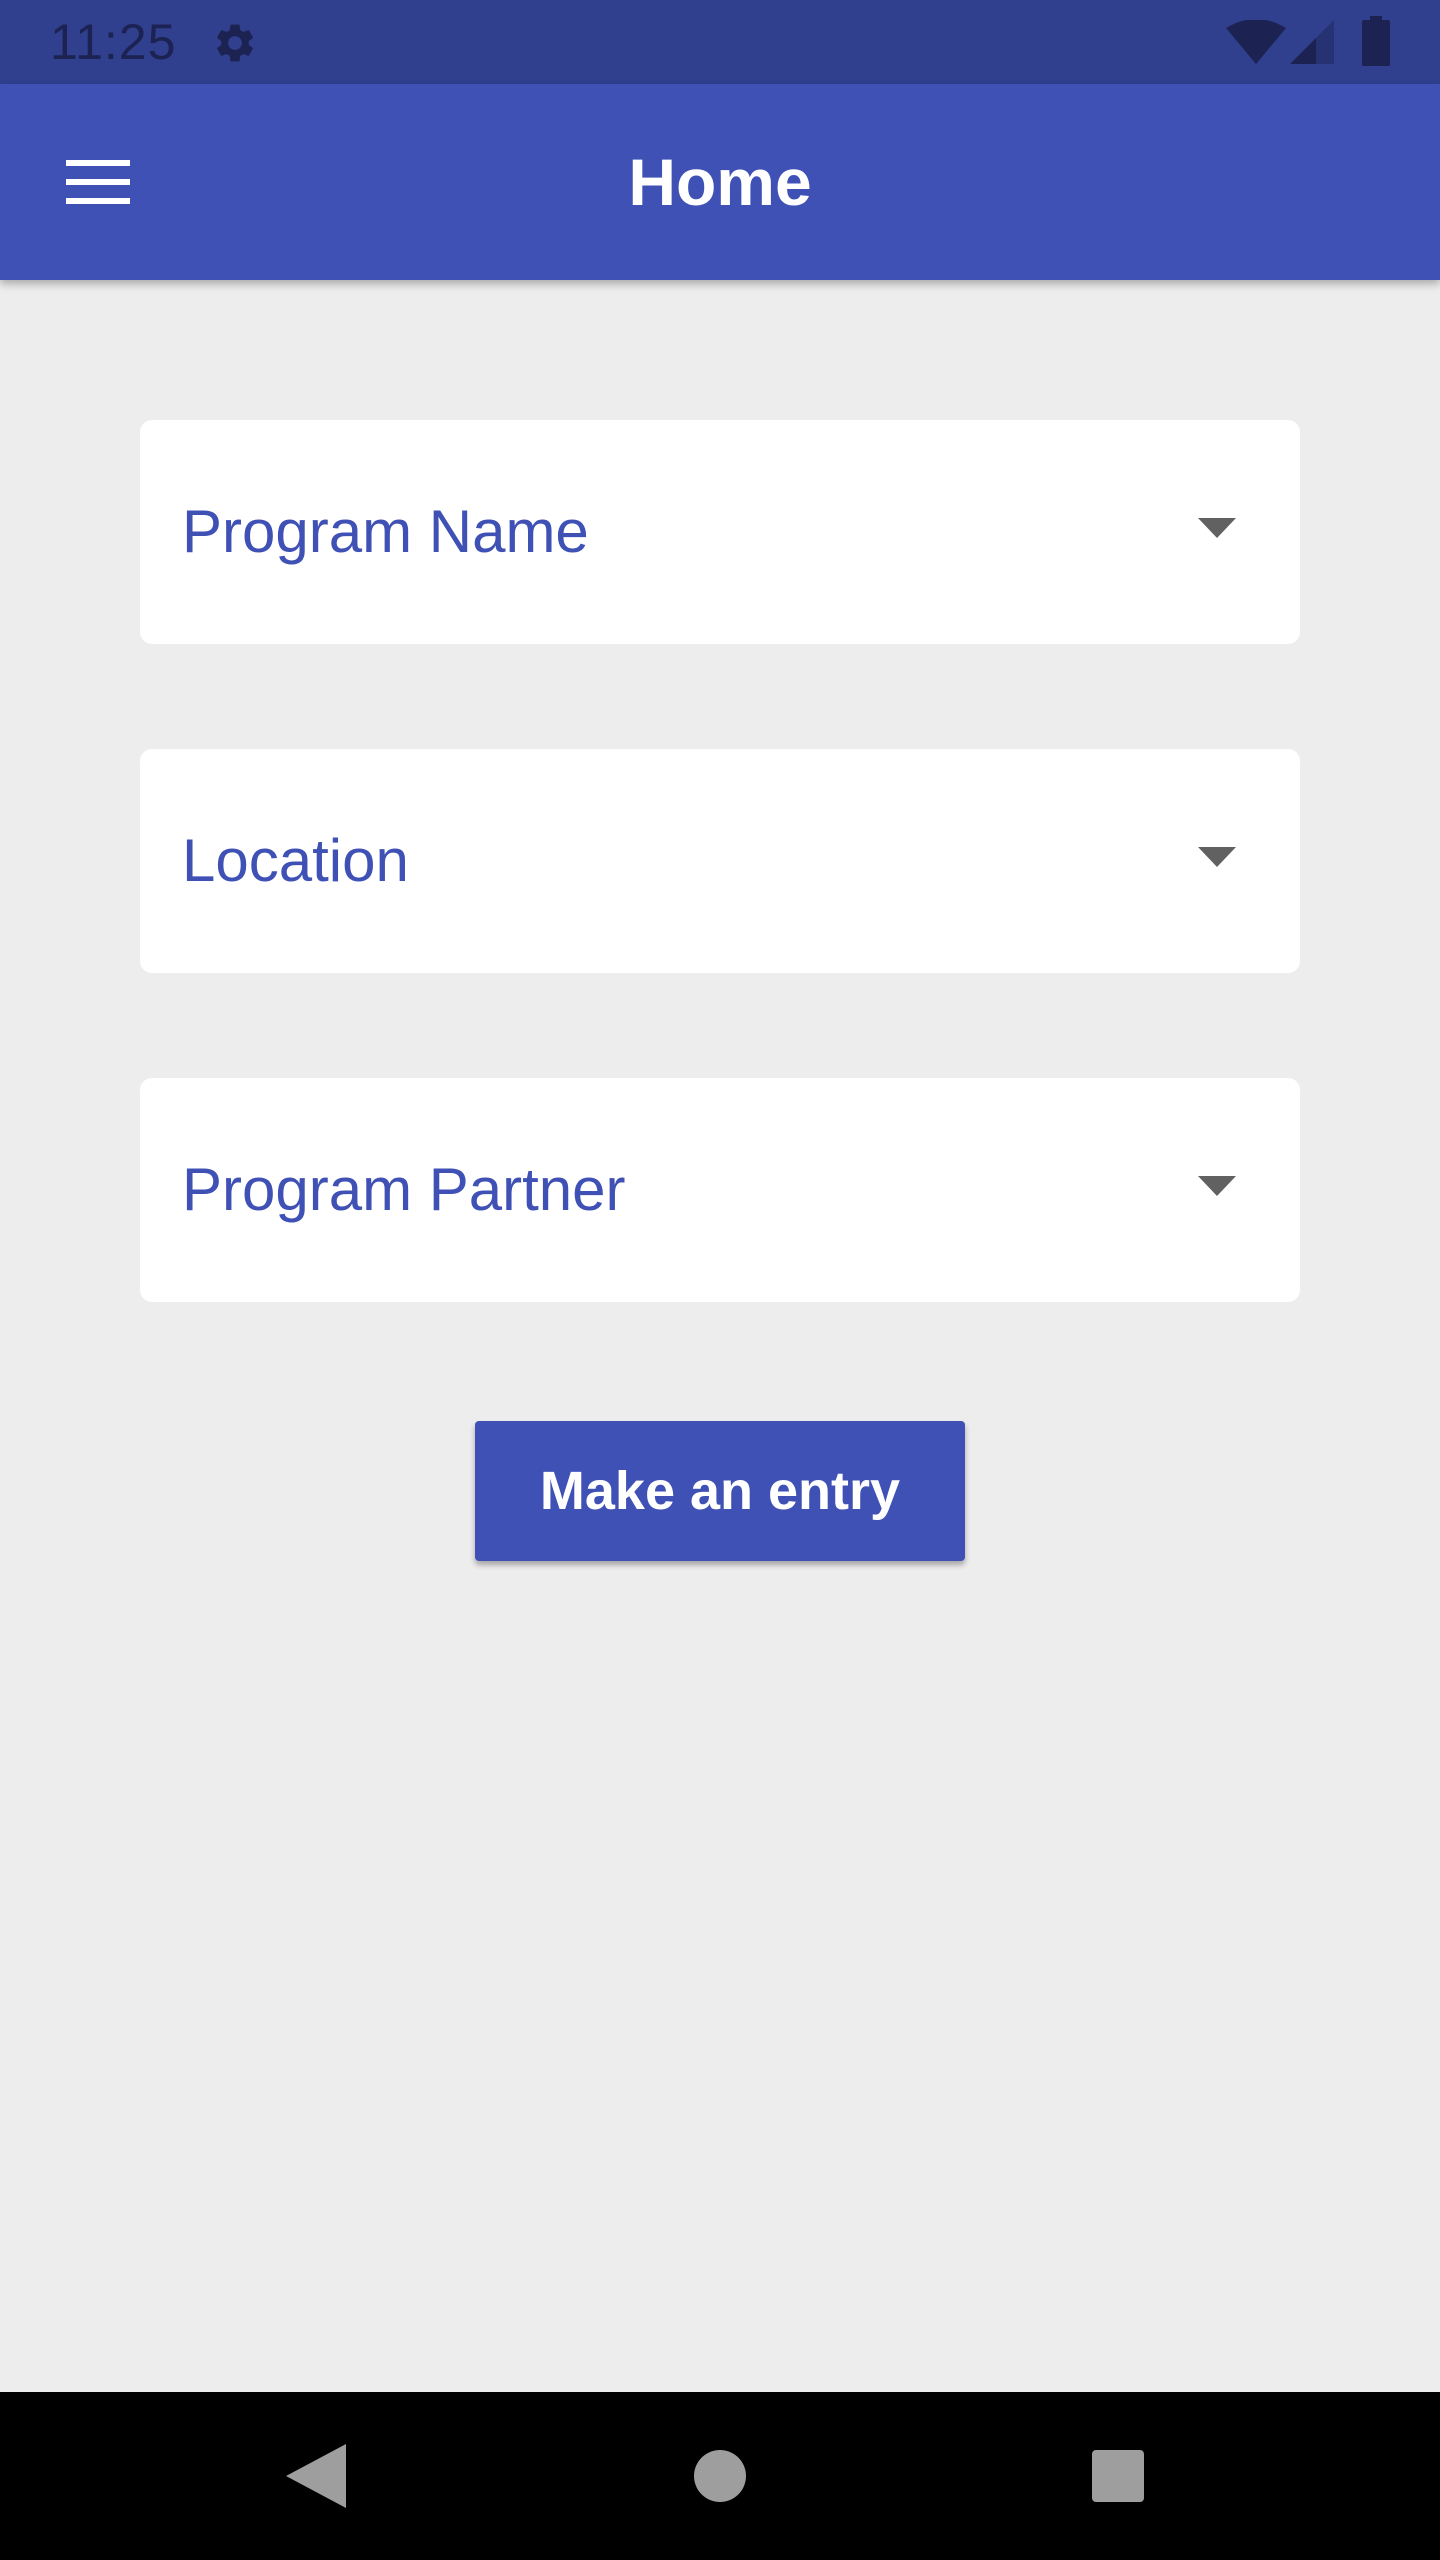 The width and height of the screenshot is (1440, 2560). What do you see at coordinates (720, 861) in the screenshot?
I see `location-dropdown: Location` at bounding box center [720, 861].